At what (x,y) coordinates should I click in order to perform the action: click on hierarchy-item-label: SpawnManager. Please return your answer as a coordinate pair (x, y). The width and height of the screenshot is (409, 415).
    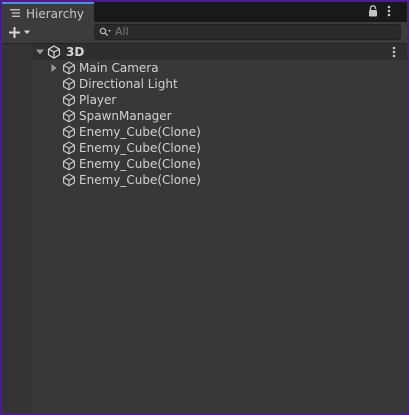
    Looking at the image, I should click on (125, 116).